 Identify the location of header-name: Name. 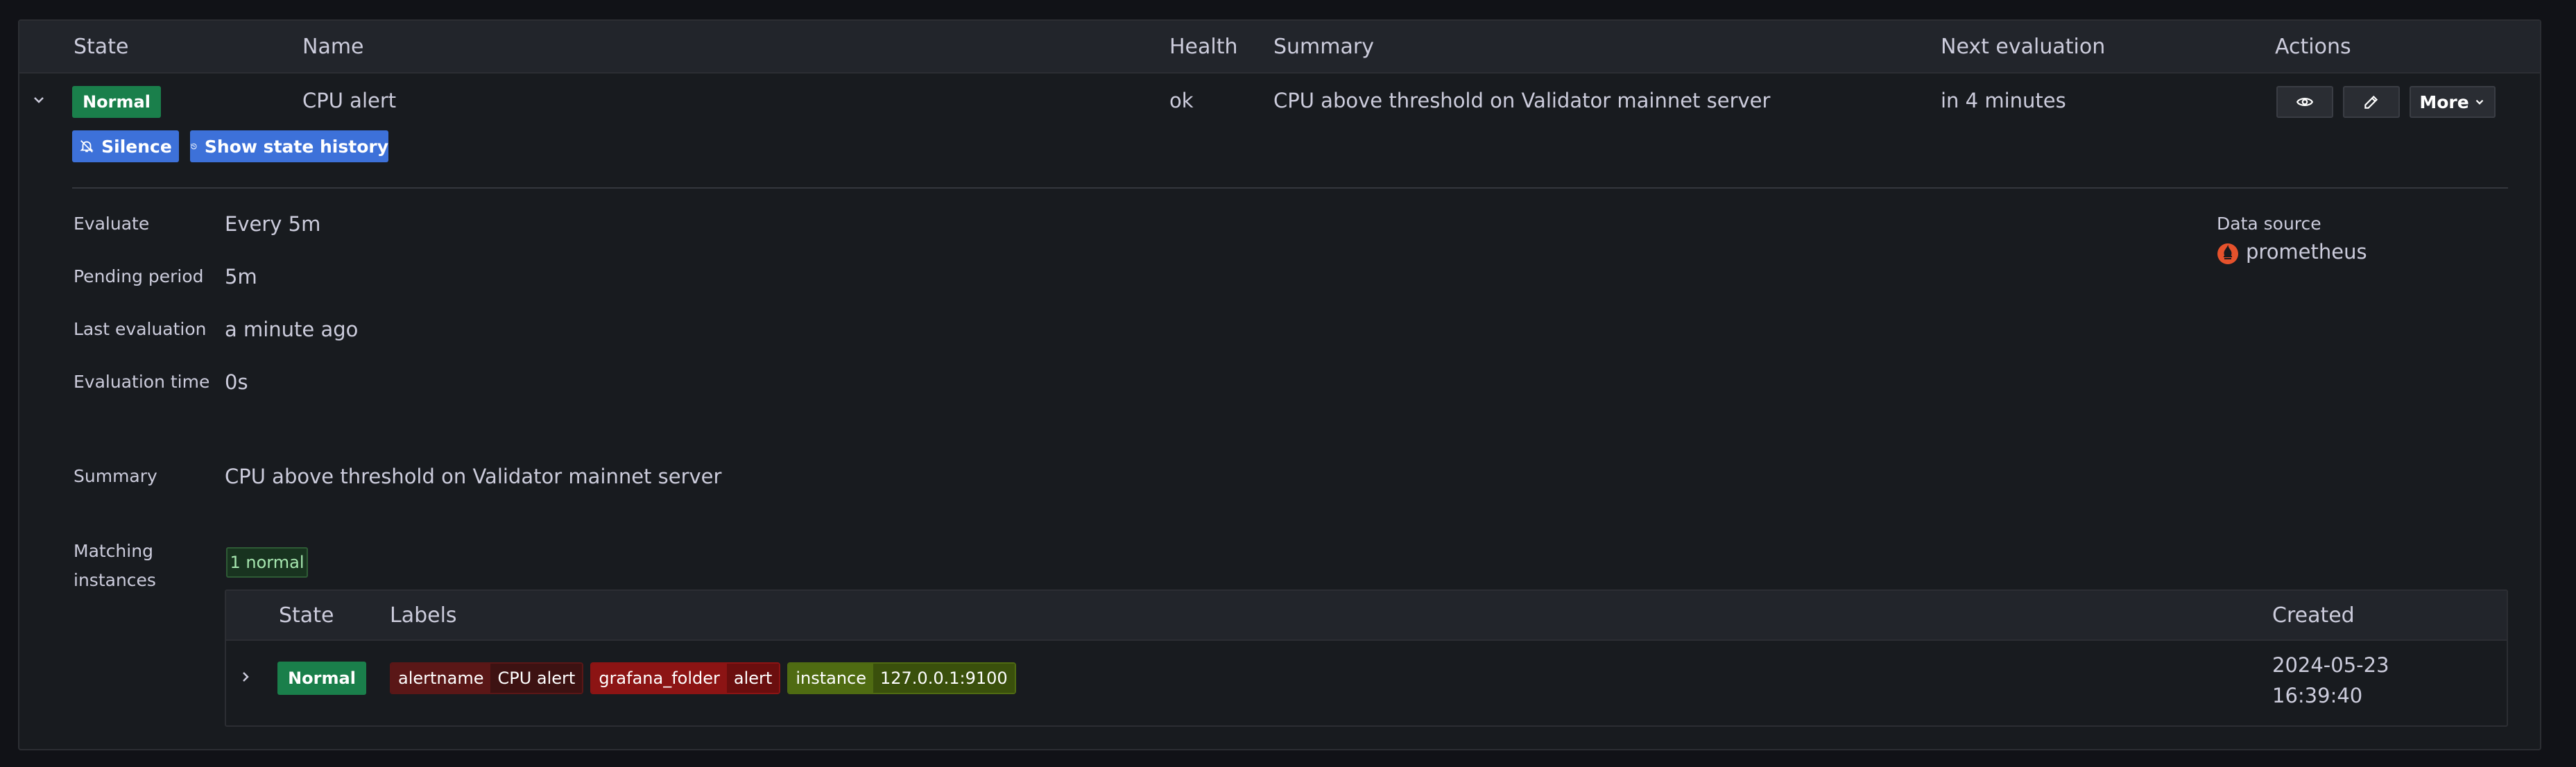
(333, 47).